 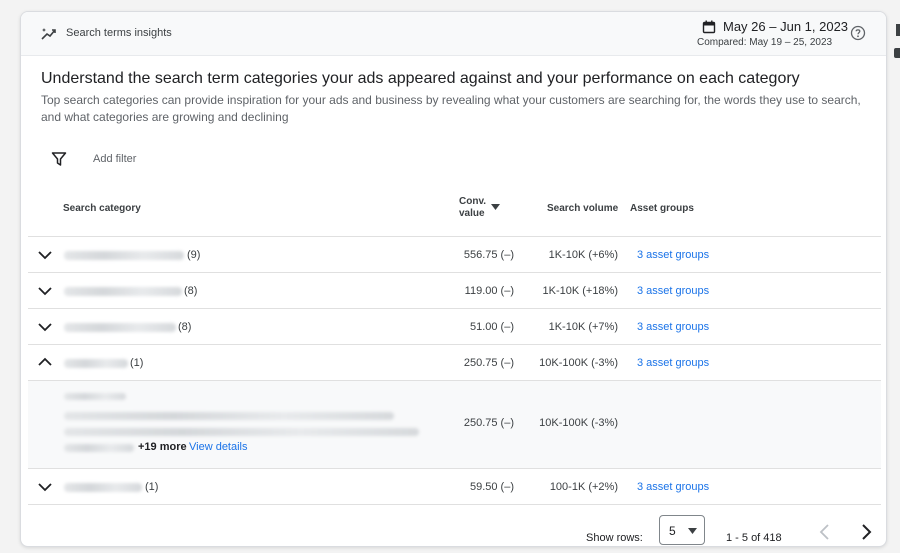 I want to click on conv-value: 119.00 (–), so click(x=489, y=291).